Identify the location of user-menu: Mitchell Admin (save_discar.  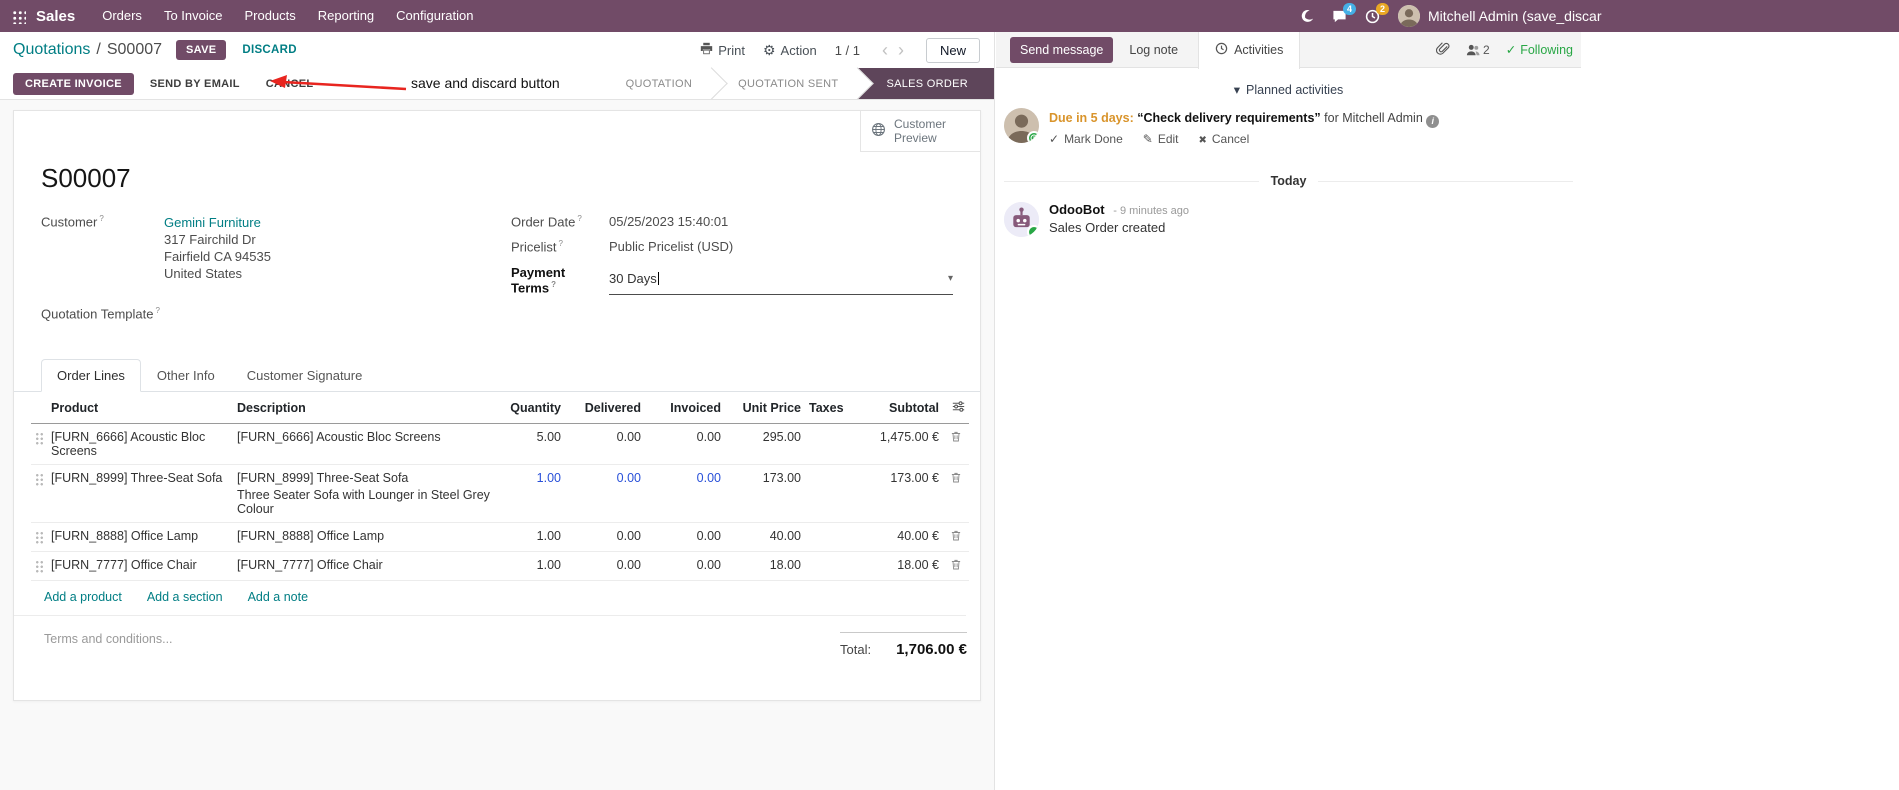
(1500, 16).